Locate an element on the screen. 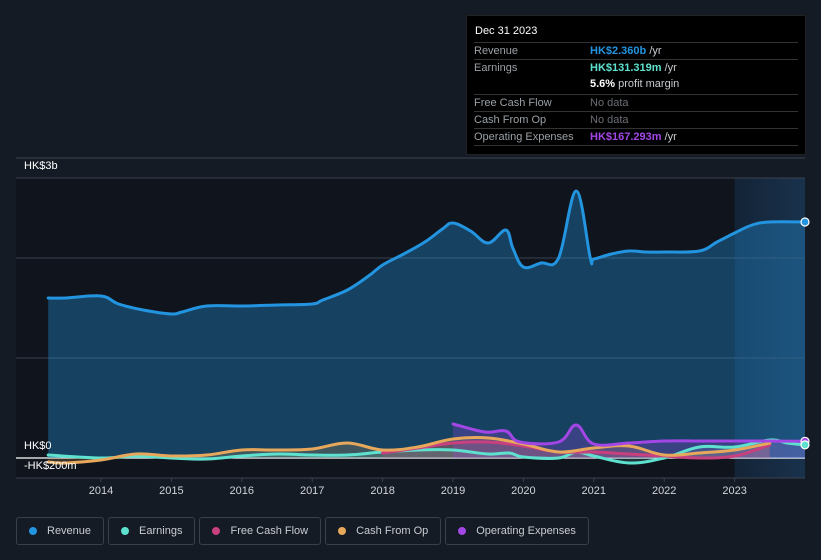 The width and height of the screenshot is (821, 560). legend-item-operating-expenses: Operating Expenses is located at coordinates (517, 531).